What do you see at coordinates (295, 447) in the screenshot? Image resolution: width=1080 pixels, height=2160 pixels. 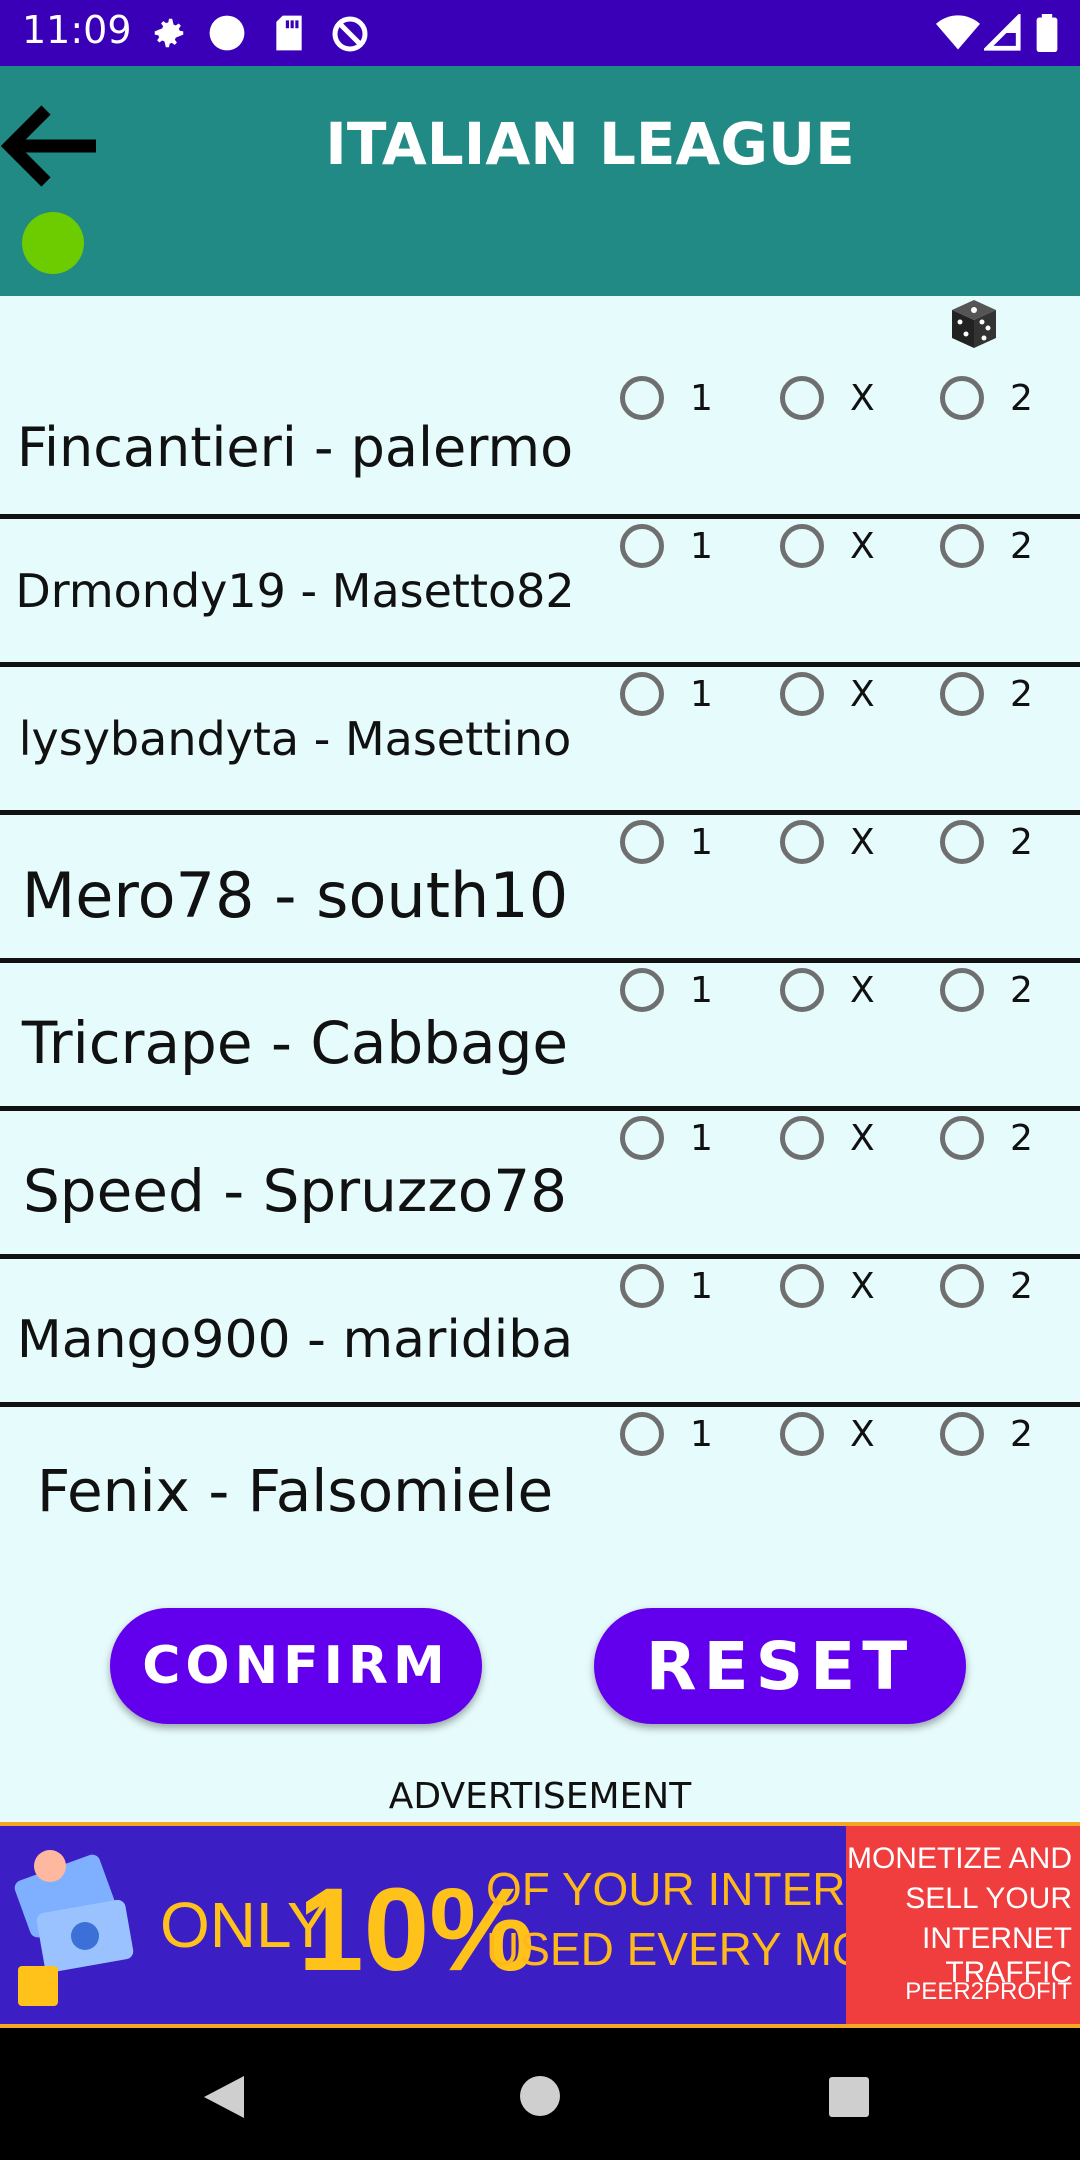 I see `match-name: Fincantieri - palermo` at bounding box center [295, 447].